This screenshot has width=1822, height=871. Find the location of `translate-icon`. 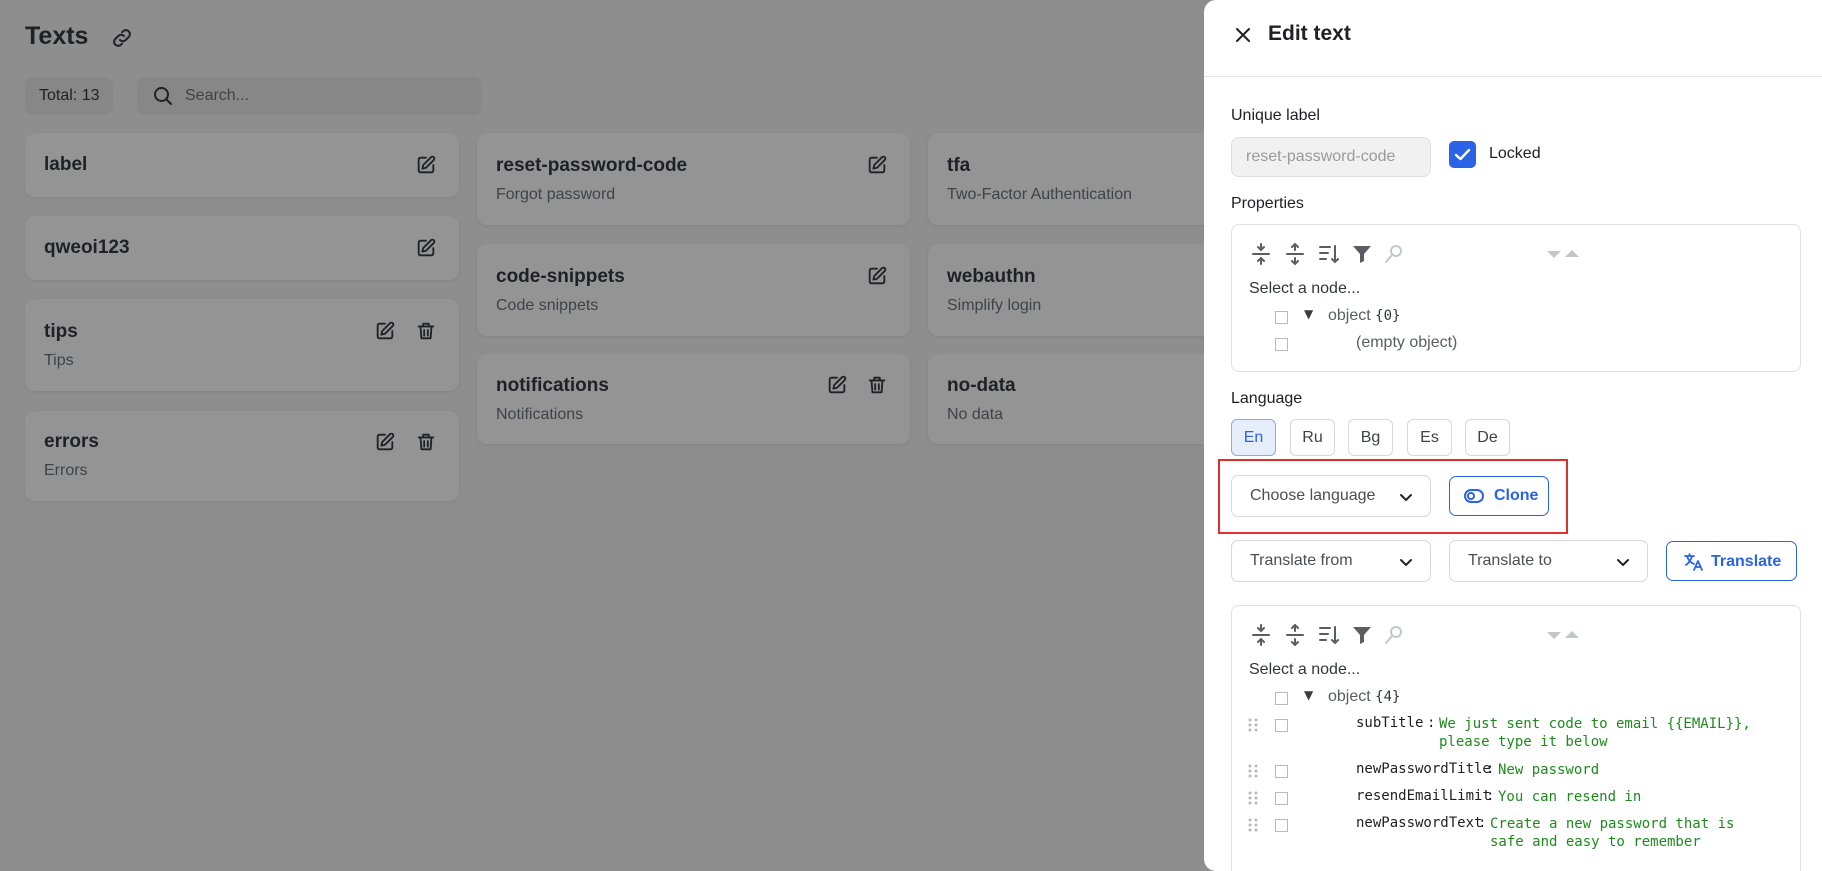

translate-icon is located at coordinates (1693, 562).